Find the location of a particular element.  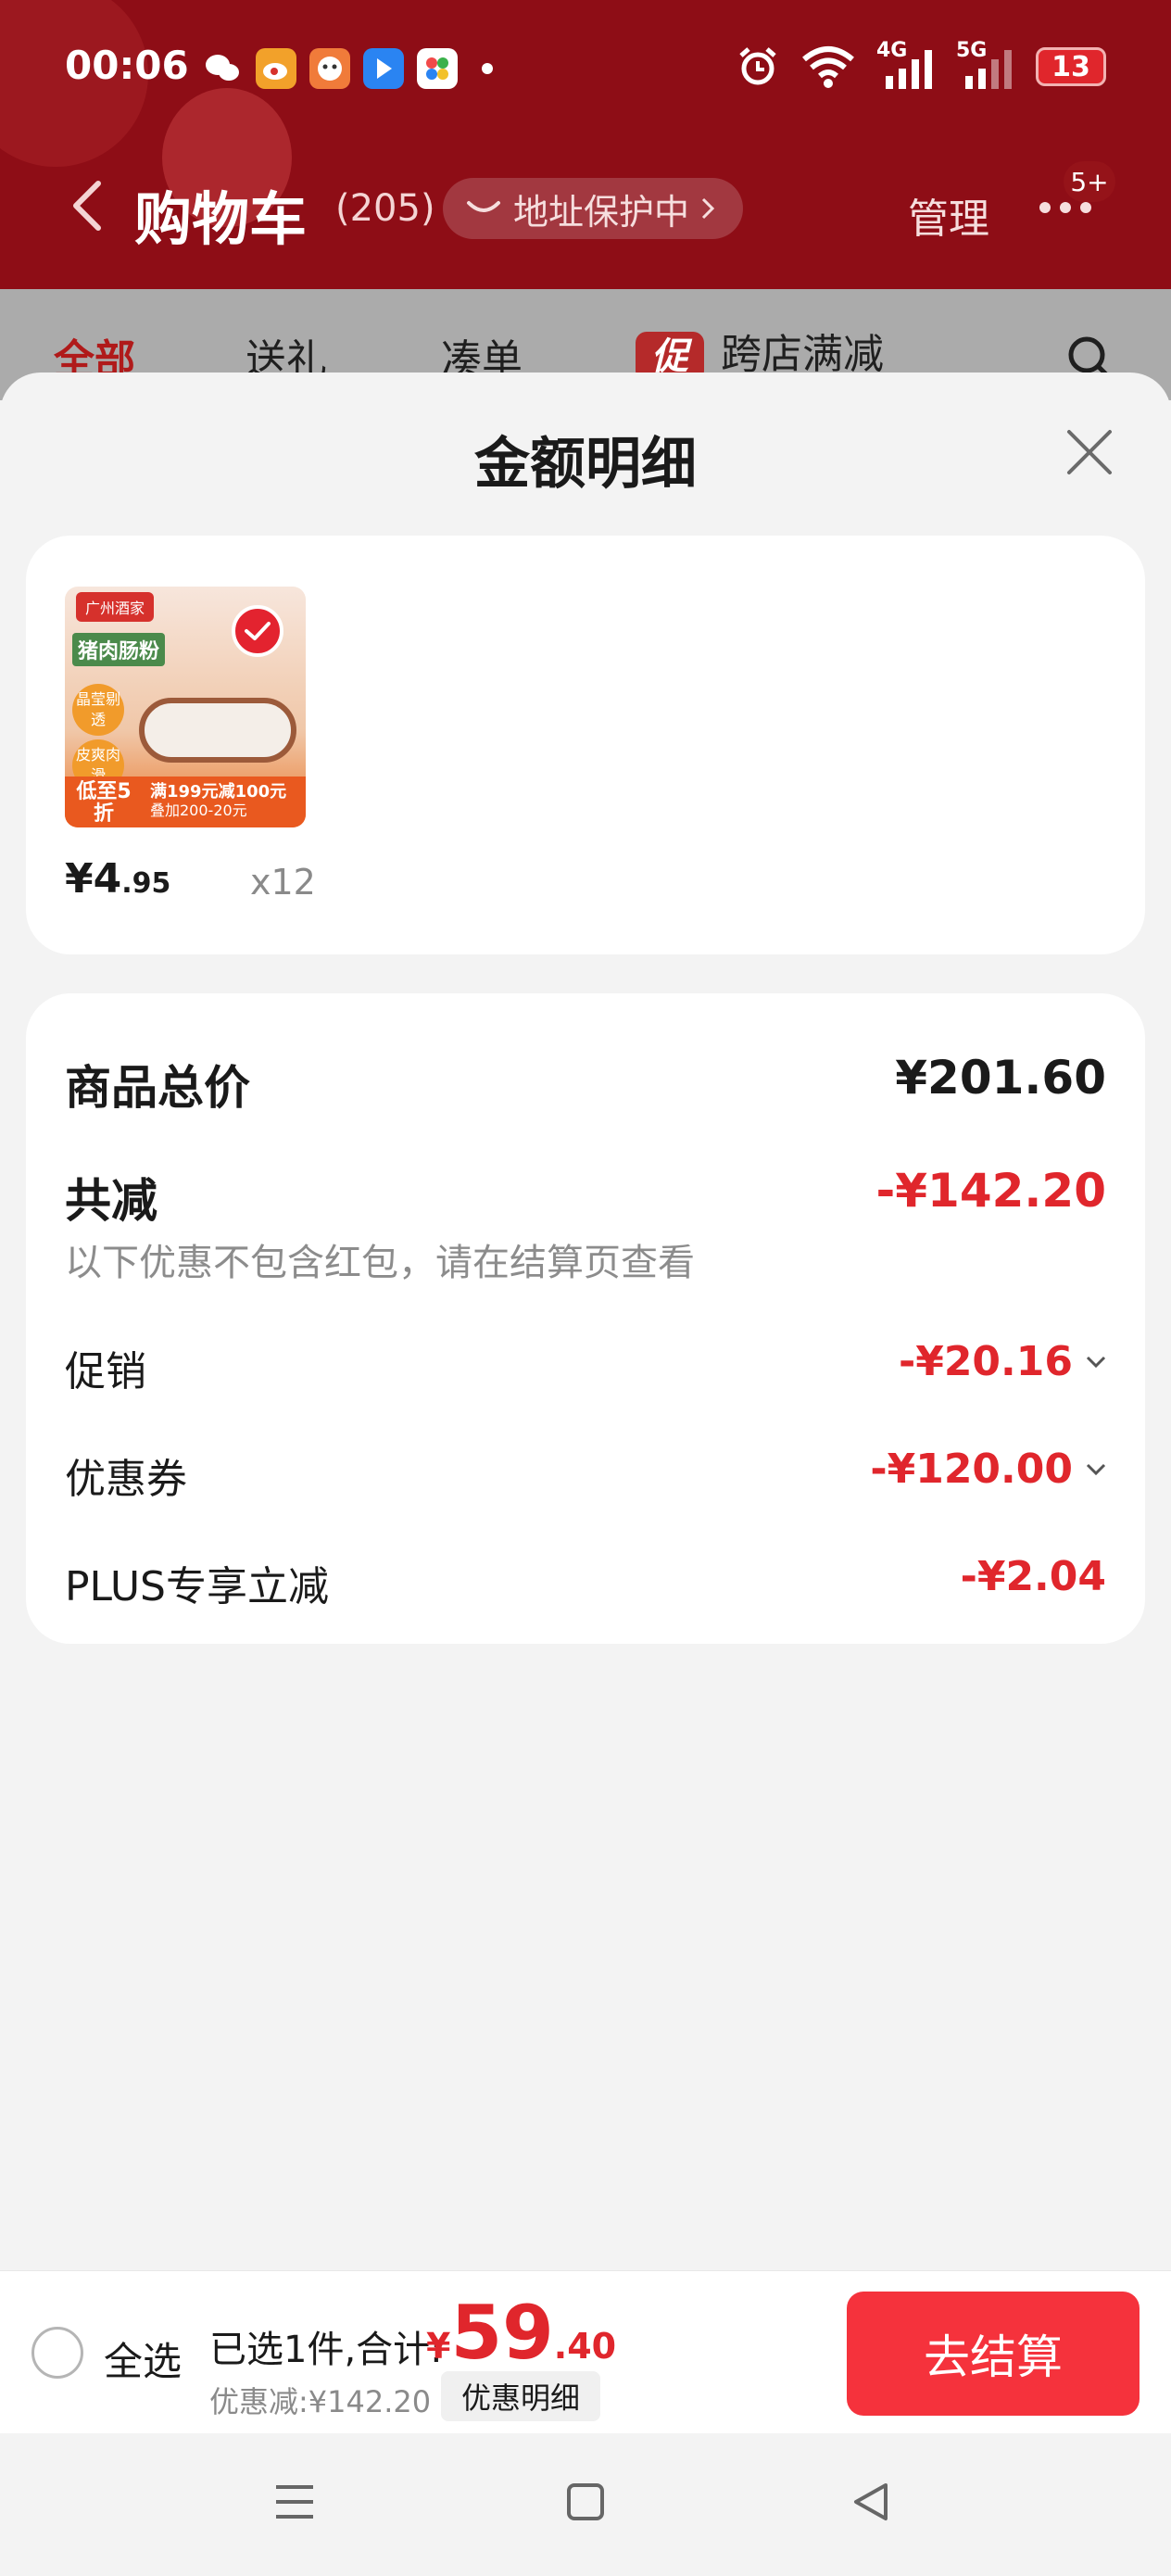

product-brand: 广州酒家 is located at coordinates (116, 607).